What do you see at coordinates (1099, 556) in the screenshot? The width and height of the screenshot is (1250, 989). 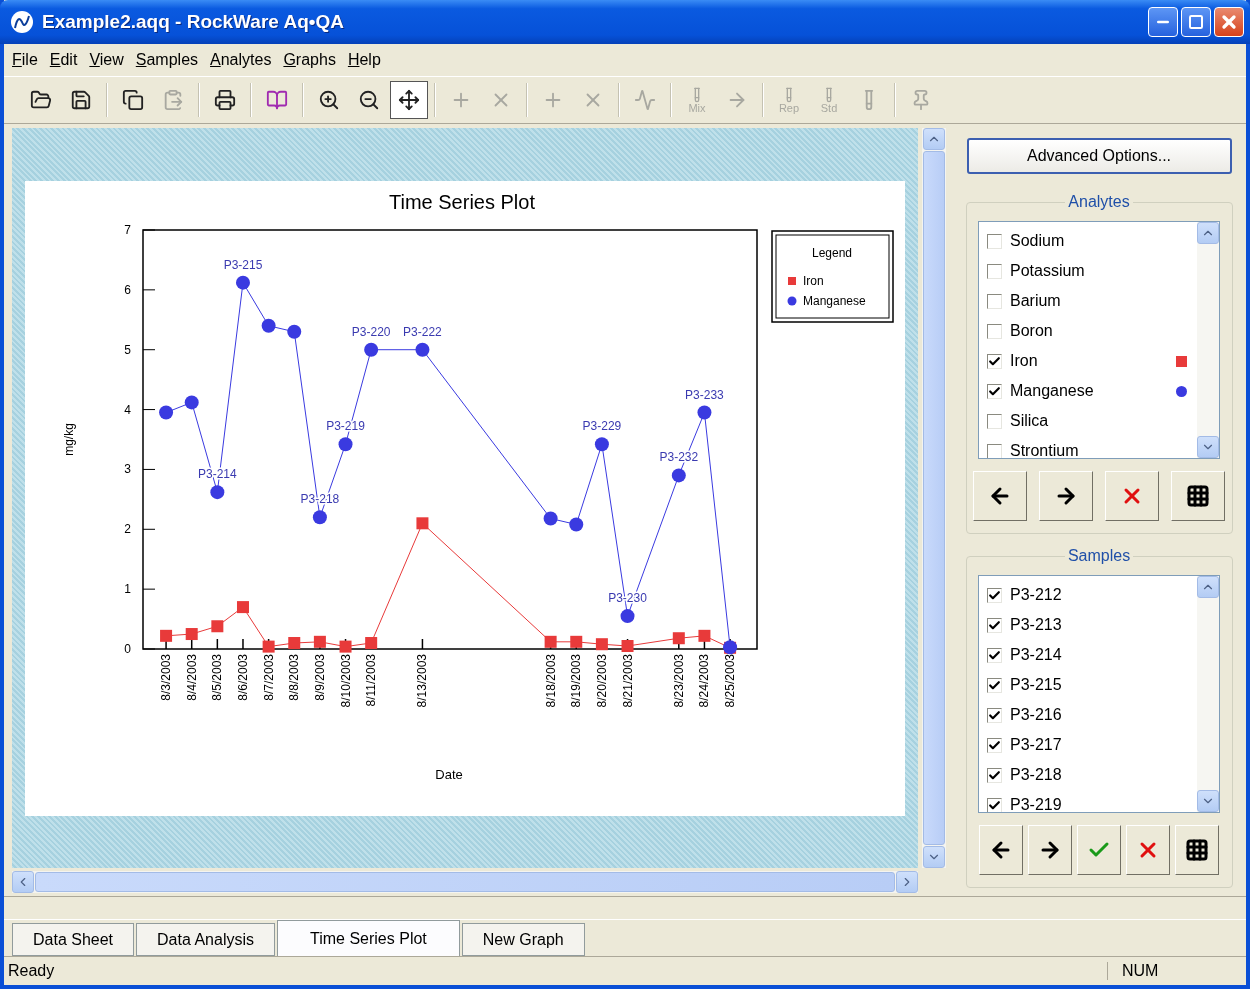 I see `group-title: Samples` at bounding box center [1099, 556].